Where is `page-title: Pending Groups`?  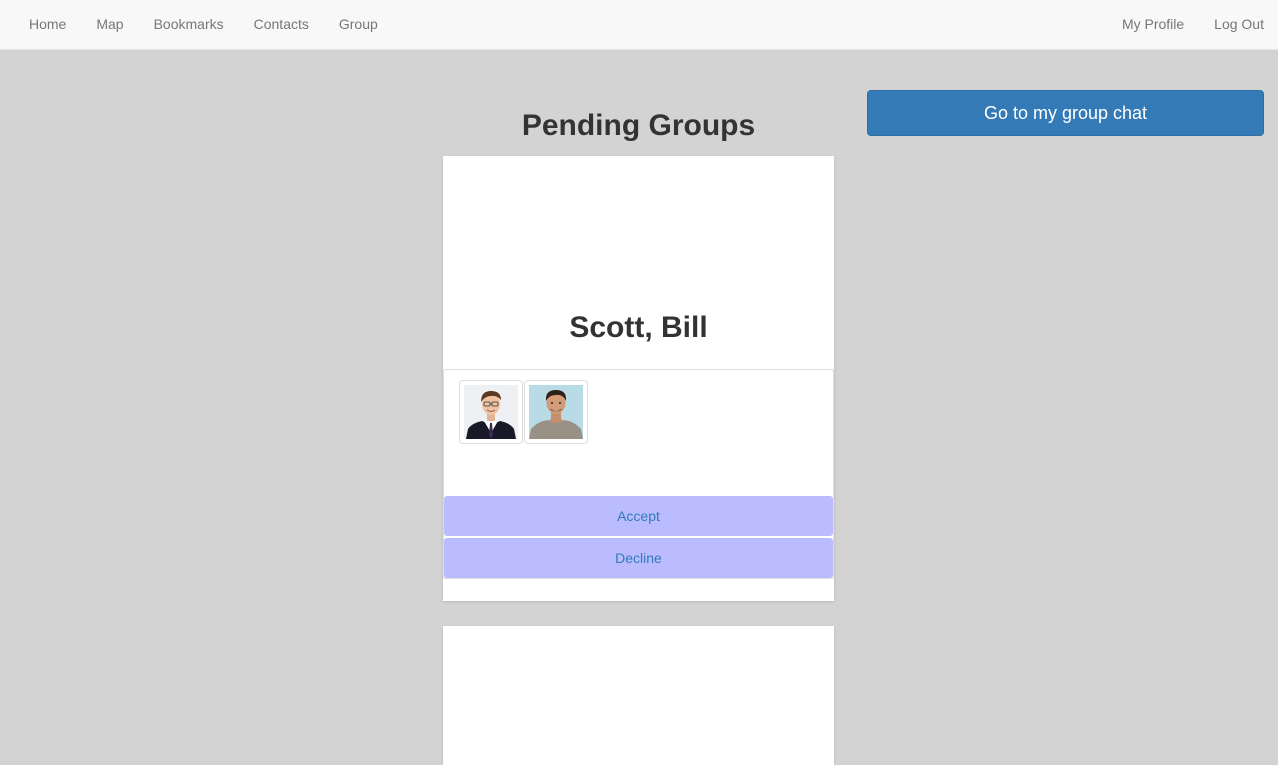
page-title: Pending Groups is located at coordinates (638, 125).